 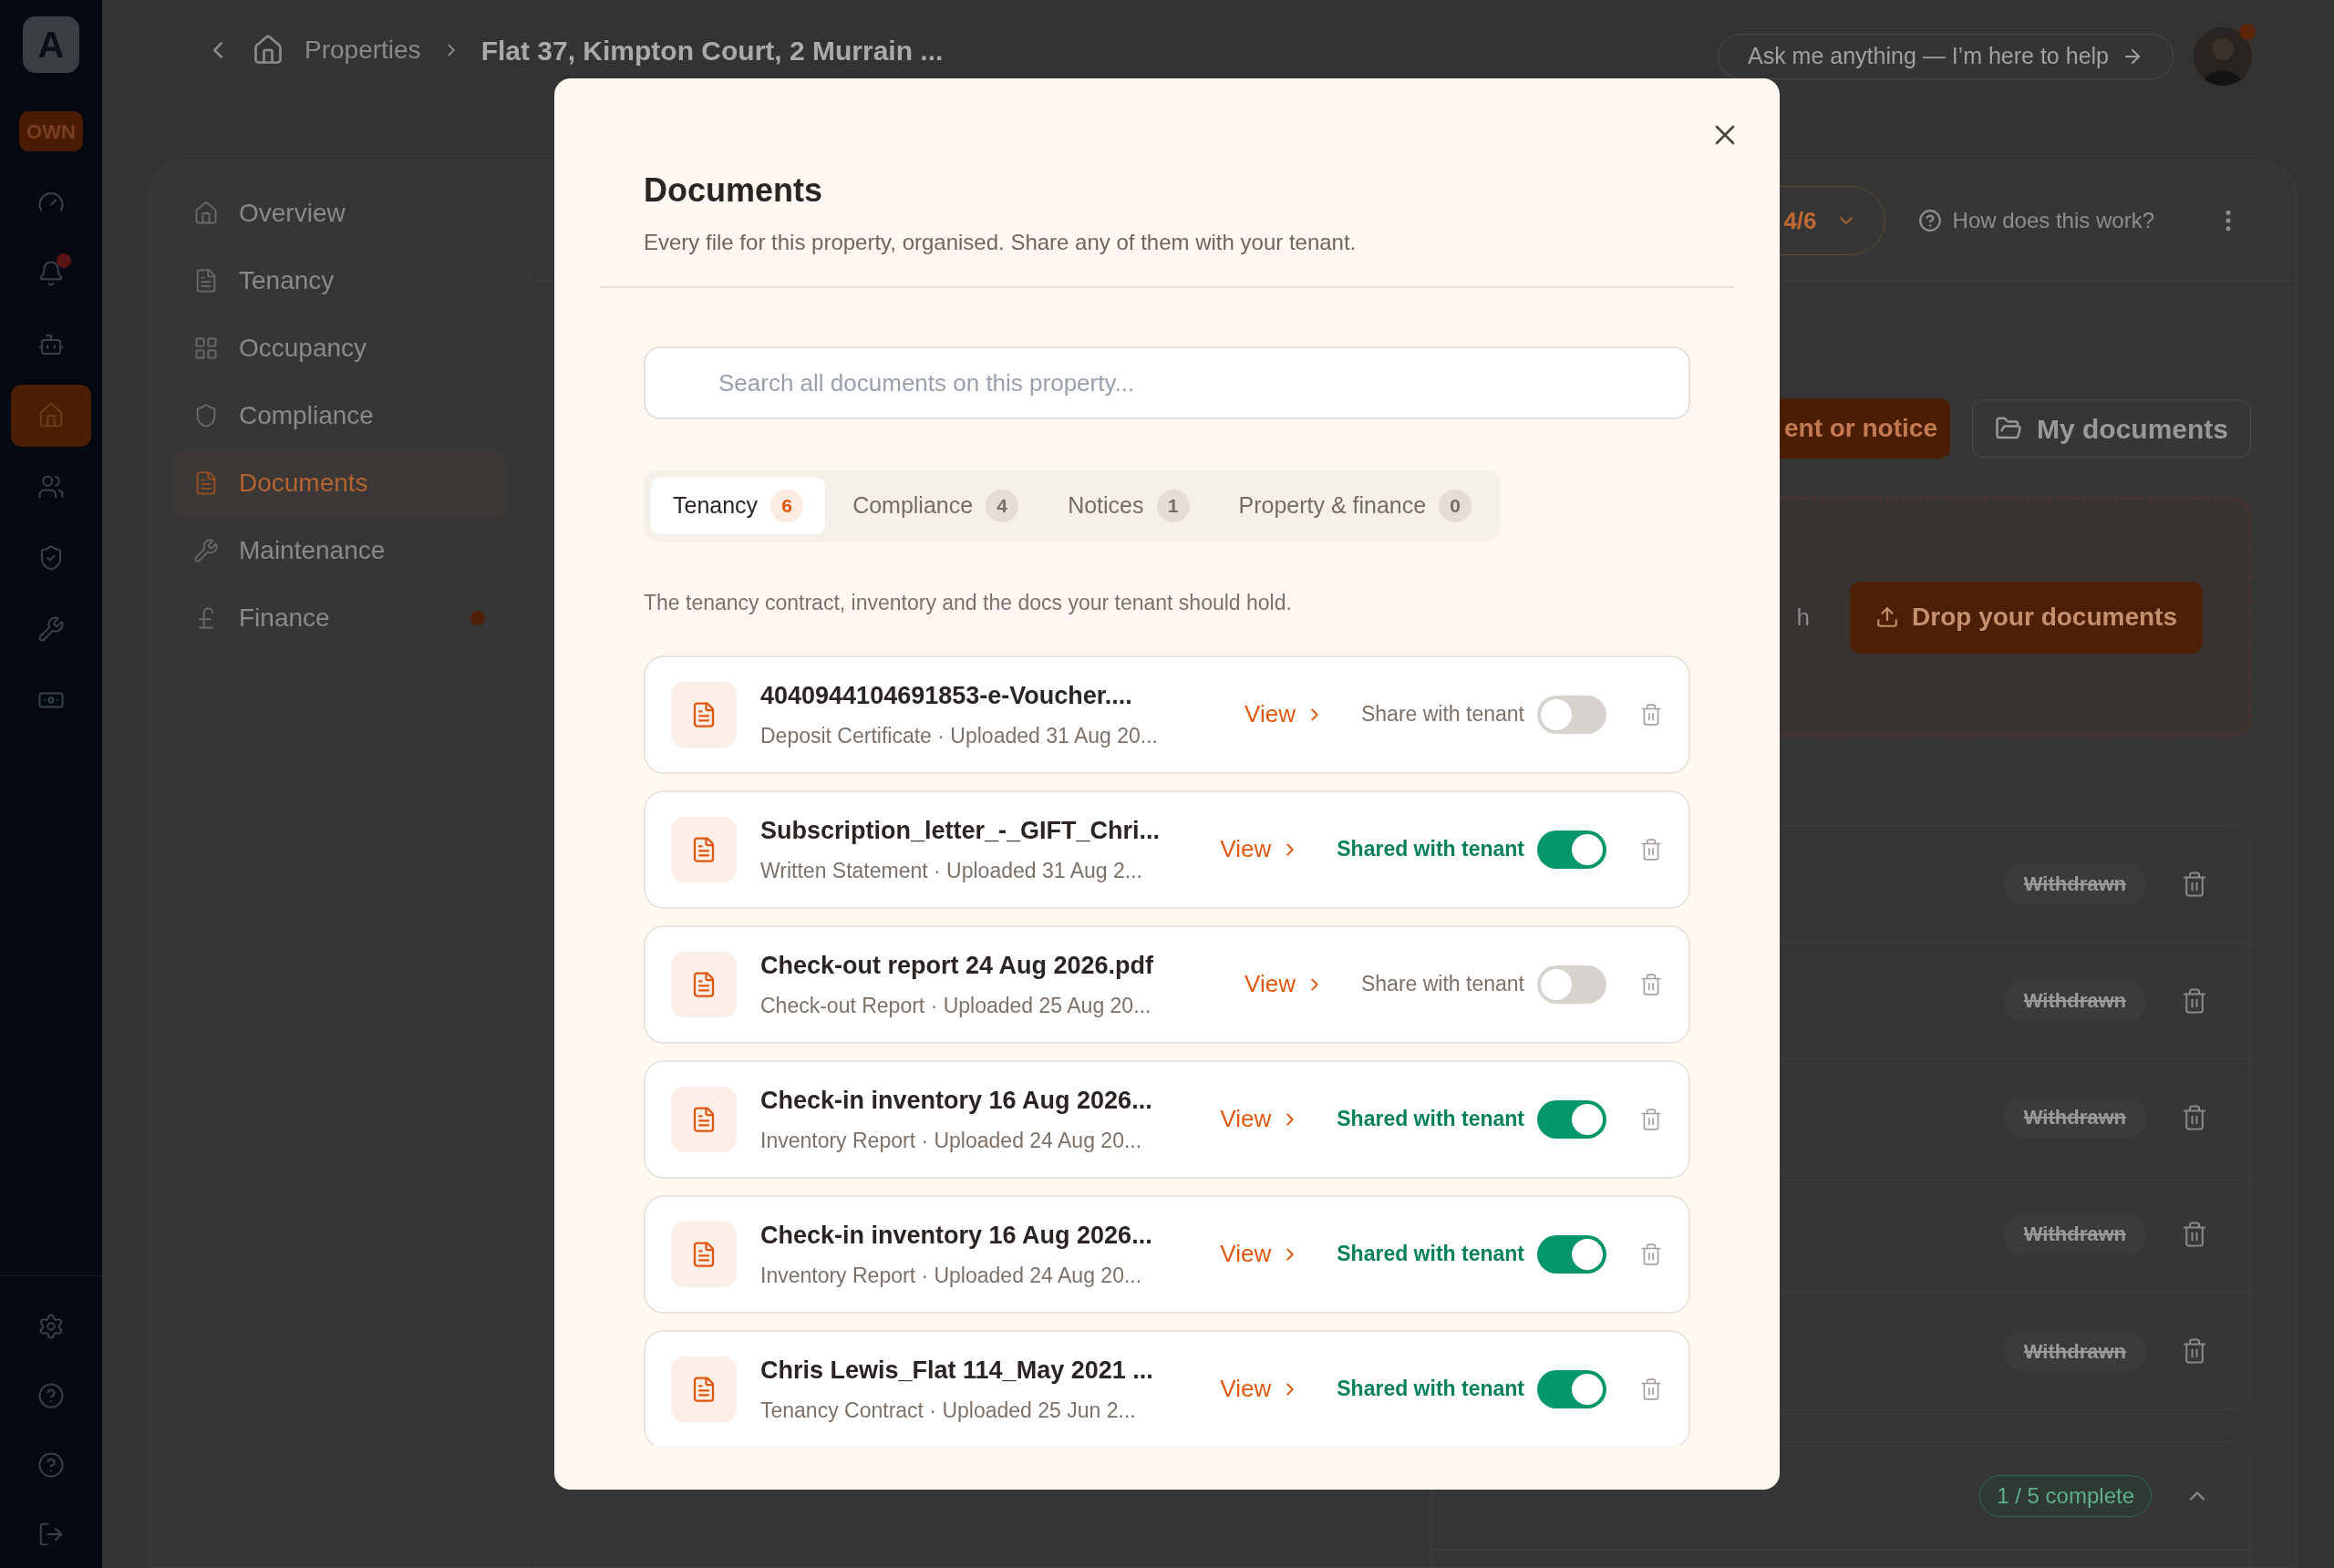 I want to click on help-link: How does this work?, so click(x=2036, y=220).